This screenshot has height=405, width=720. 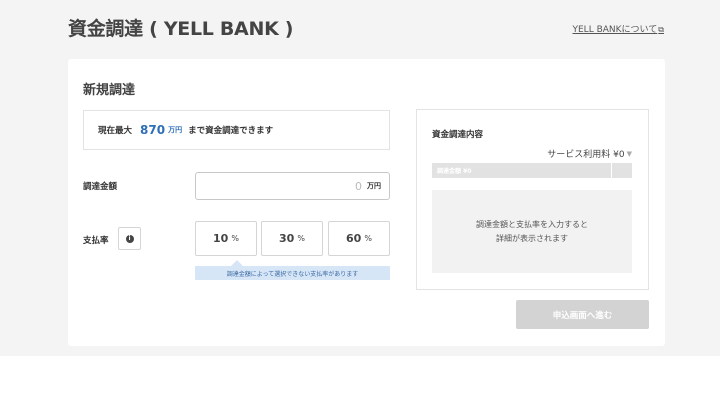 I want to click on external-link-icon: ⧉, so click(x=661, y=29).